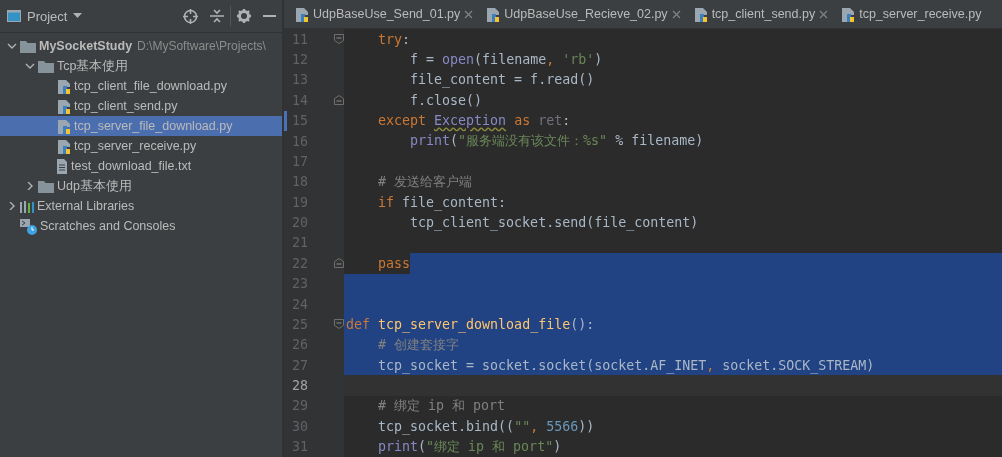 The image size is (1002, 457). I want to click on collapse-all-icon, so click(217, 16).